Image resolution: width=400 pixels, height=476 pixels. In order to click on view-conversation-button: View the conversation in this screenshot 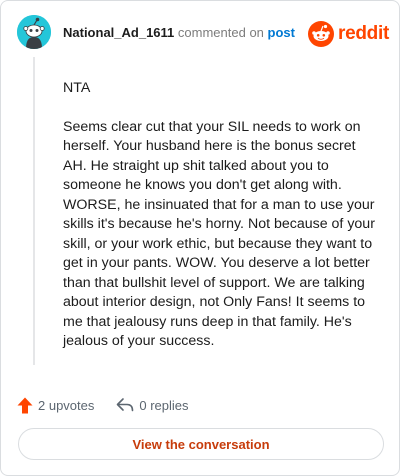, I will do `click(201, 444)`.